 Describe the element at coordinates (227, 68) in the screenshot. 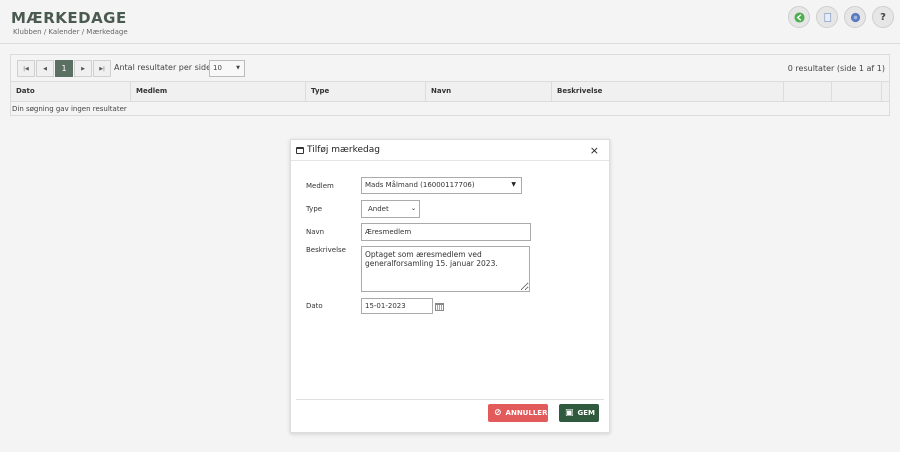

I see `per-page-select: 10 ▼` at that location.